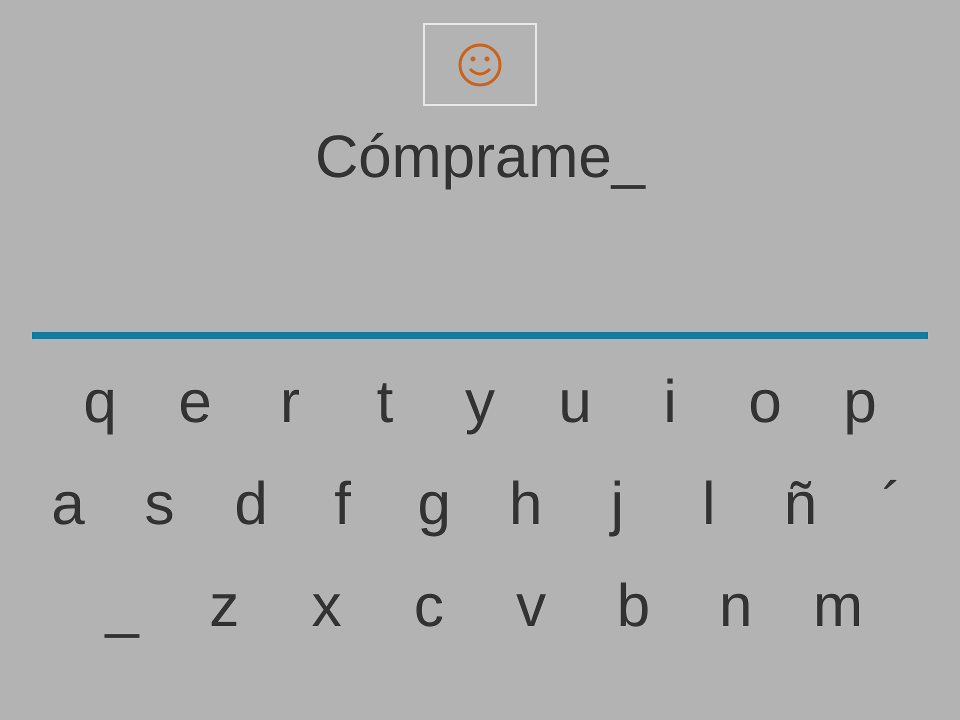 The height and width of the screenshot is (720, 960). What do you see at coordinates (670, 402) in the screenshot?
I see `key-button: i` at bounding box center [670, 402].